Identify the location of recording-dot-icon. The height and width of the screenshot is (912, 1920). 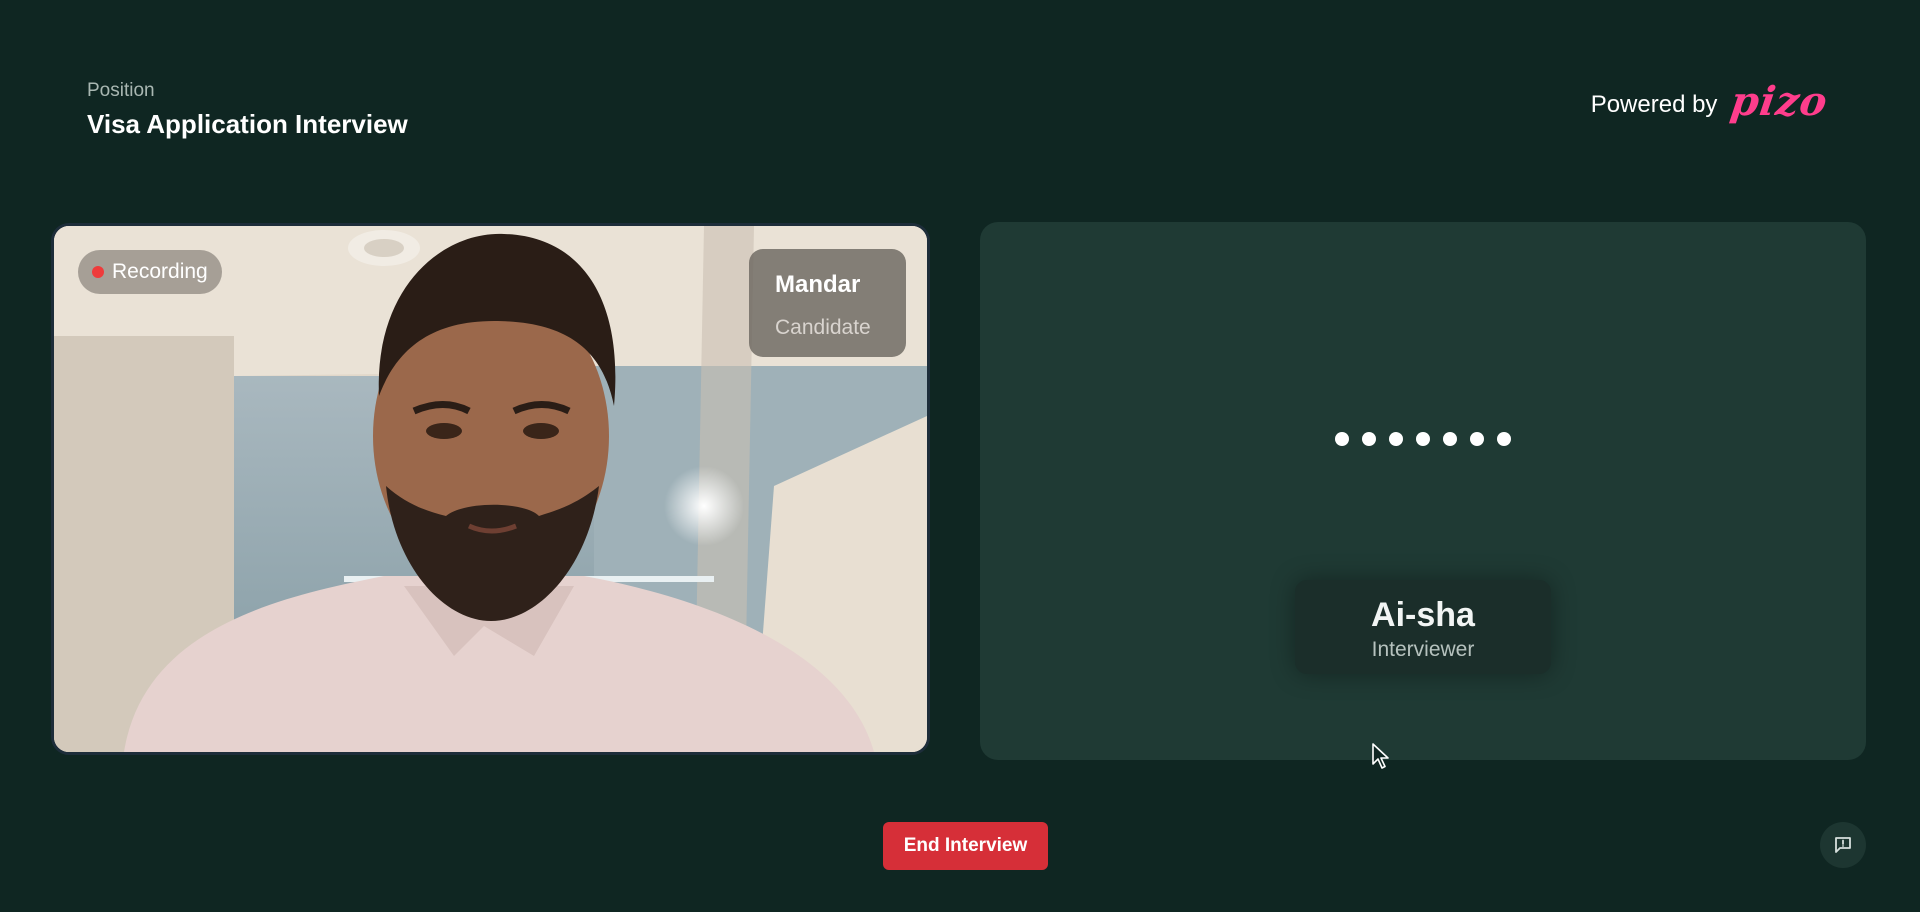
(98, 272).